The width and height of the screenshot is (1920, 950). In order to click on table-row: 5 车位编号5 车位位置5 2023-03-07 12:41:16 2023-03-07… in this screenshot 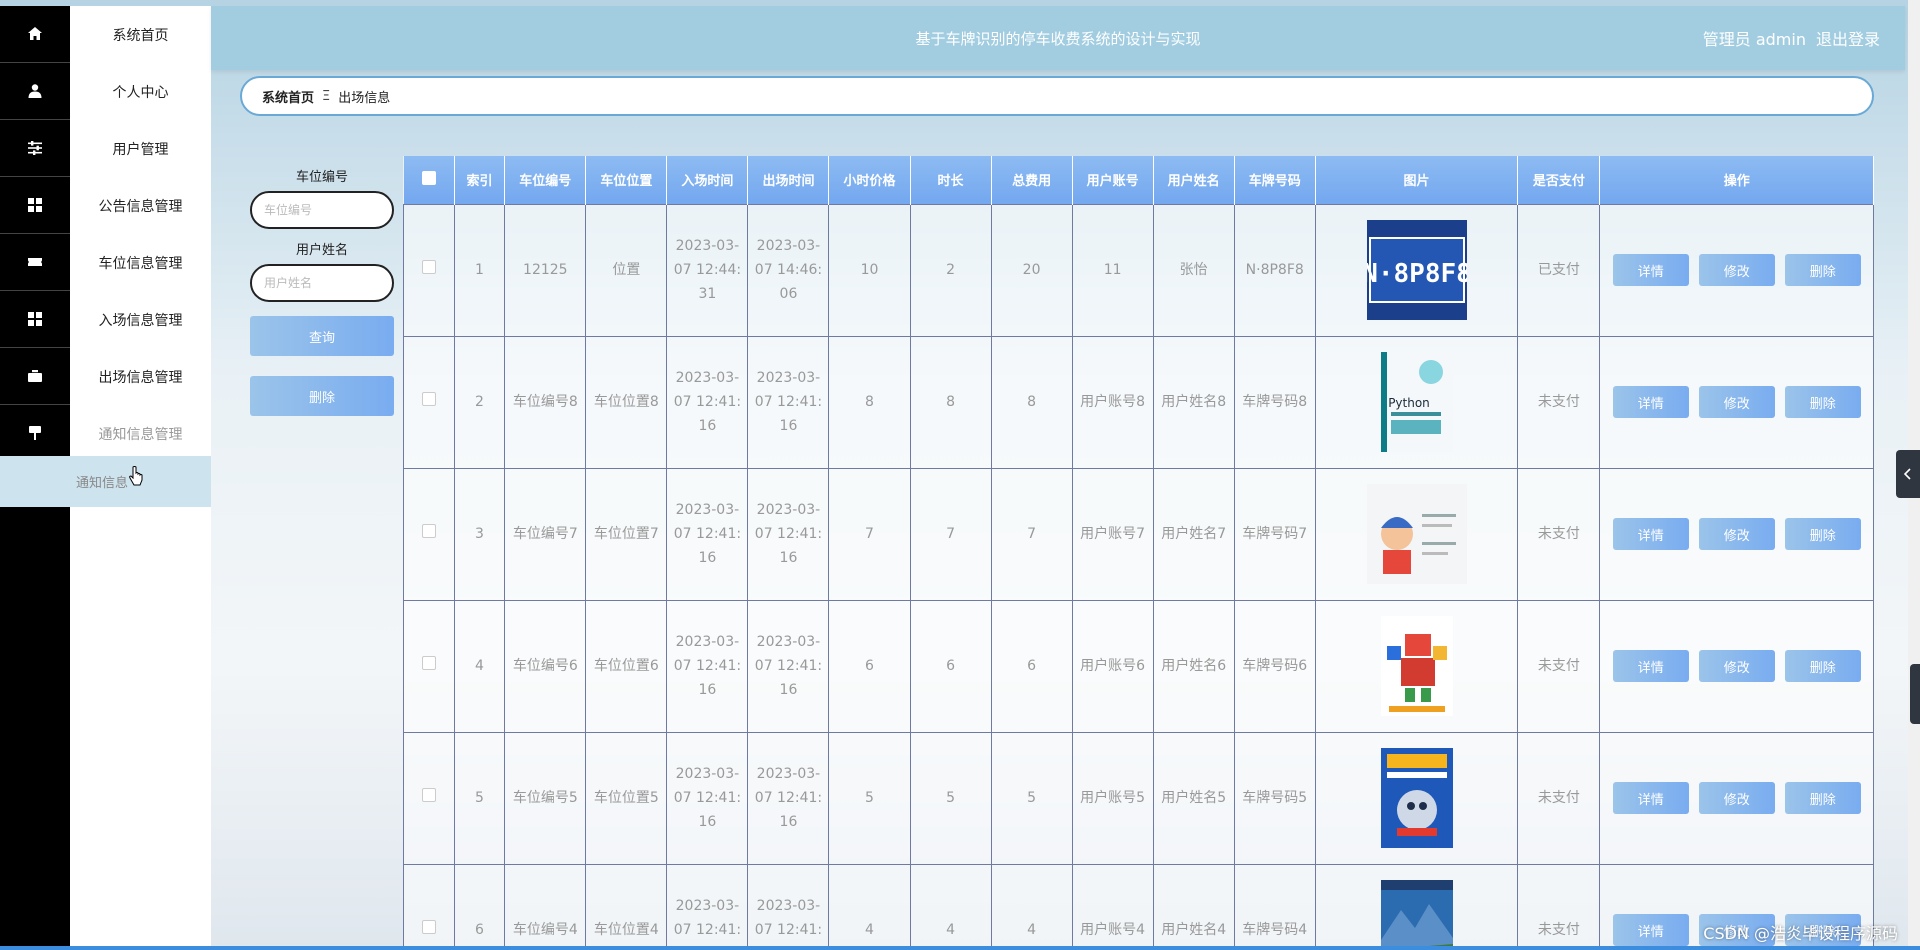, I will do `click(1138, 798)`.